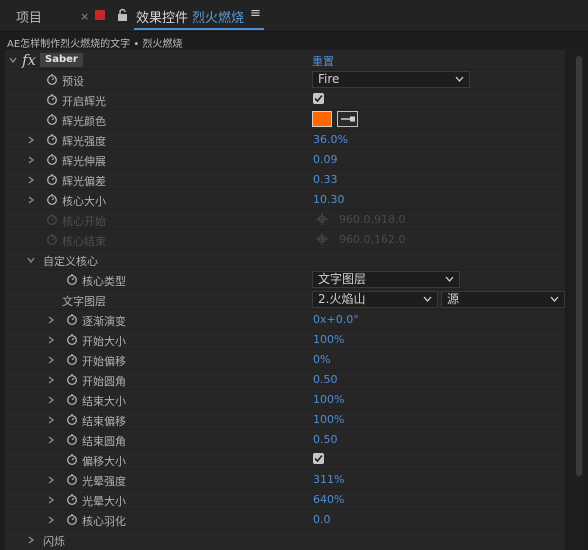 Image resolution: width=588 pixels, height=550 pixels. Describe the element at coordinates (29, 16) in the screenshot. I see `tab-project: 项目` at that location.